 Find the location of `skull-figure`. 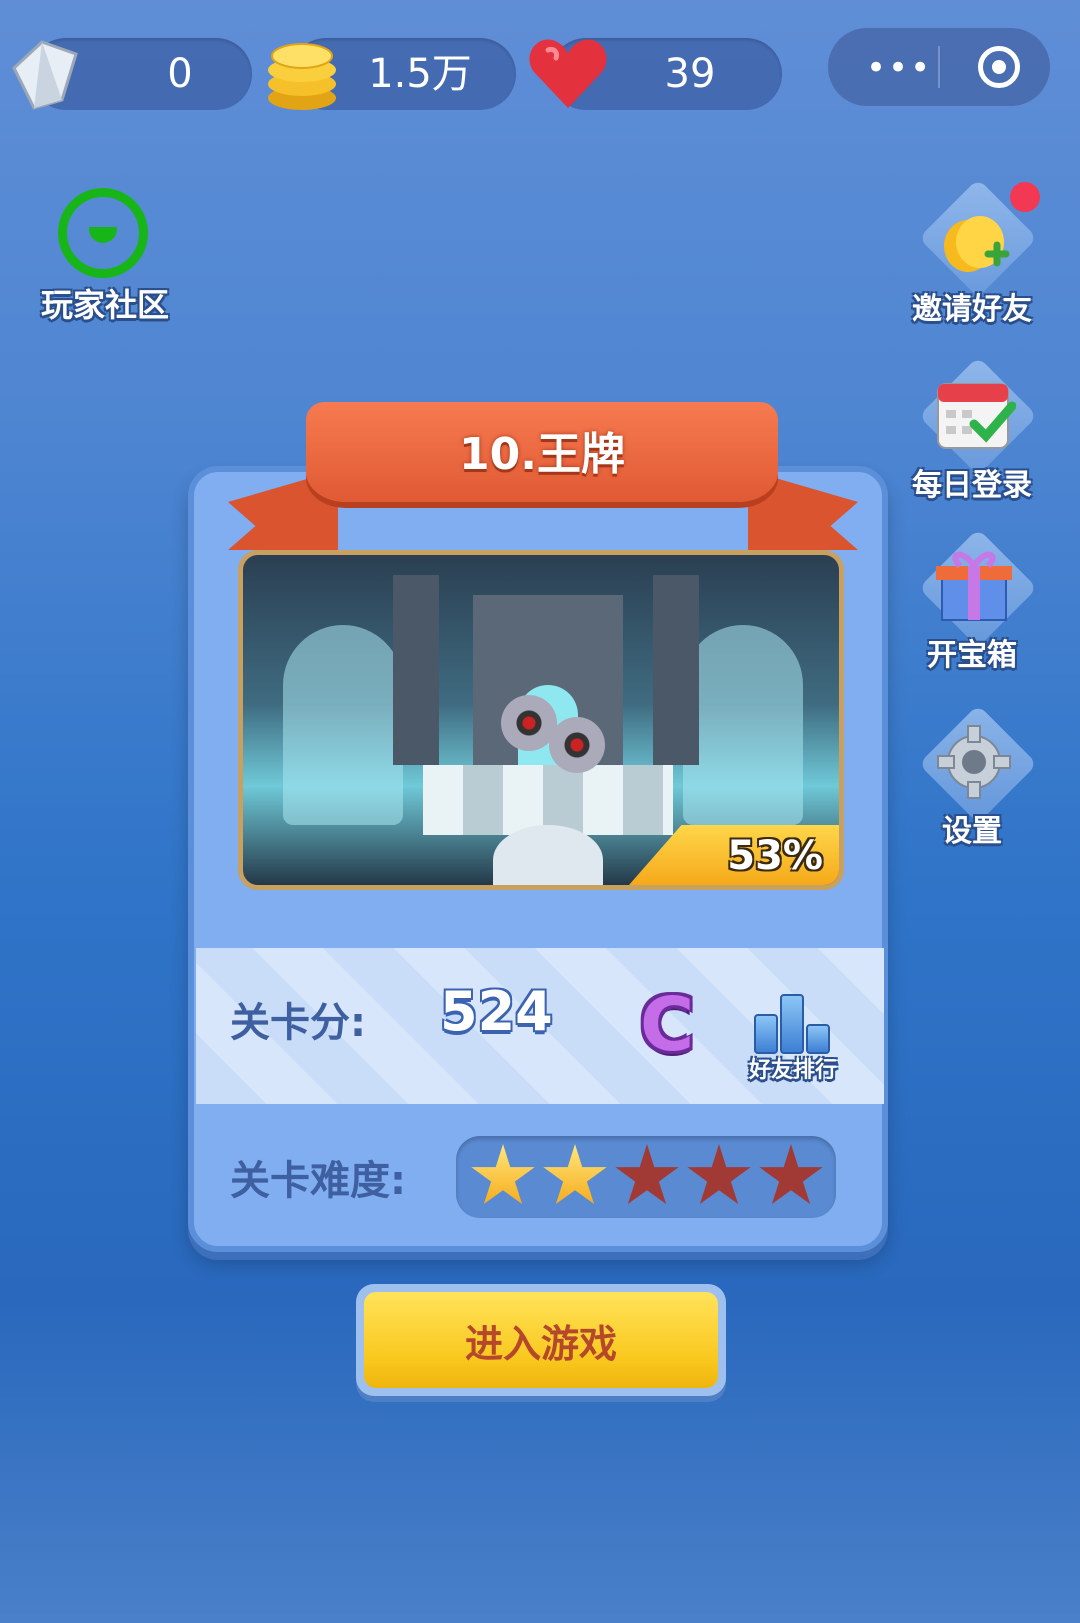

skull-figure is located at coordinates (548, 855).